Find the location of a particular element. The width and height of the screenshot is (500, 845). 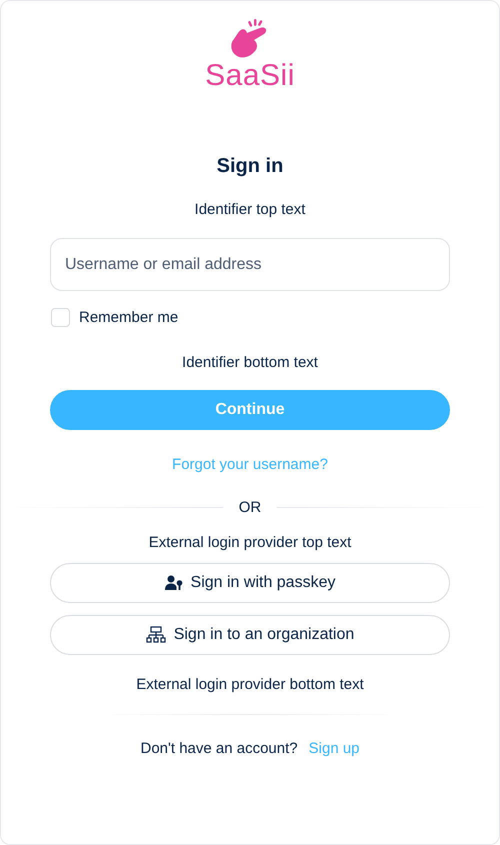

organization-signin-button: Sign in to an organization is located at coordinates (250, 635).